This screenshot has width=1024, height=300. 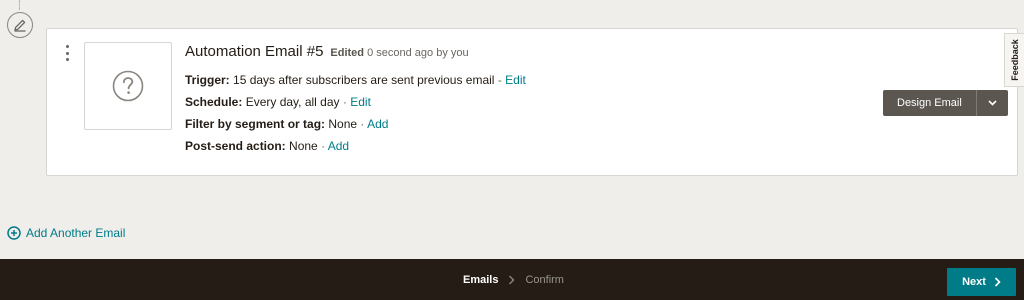 I want to click on step-emails: Emails, so click(x=480, y=280).